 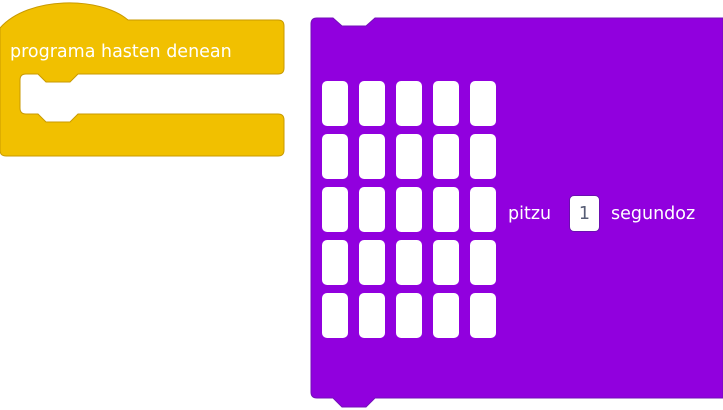 I want to click on show-label: pitzu, so click(x=530, y=214).